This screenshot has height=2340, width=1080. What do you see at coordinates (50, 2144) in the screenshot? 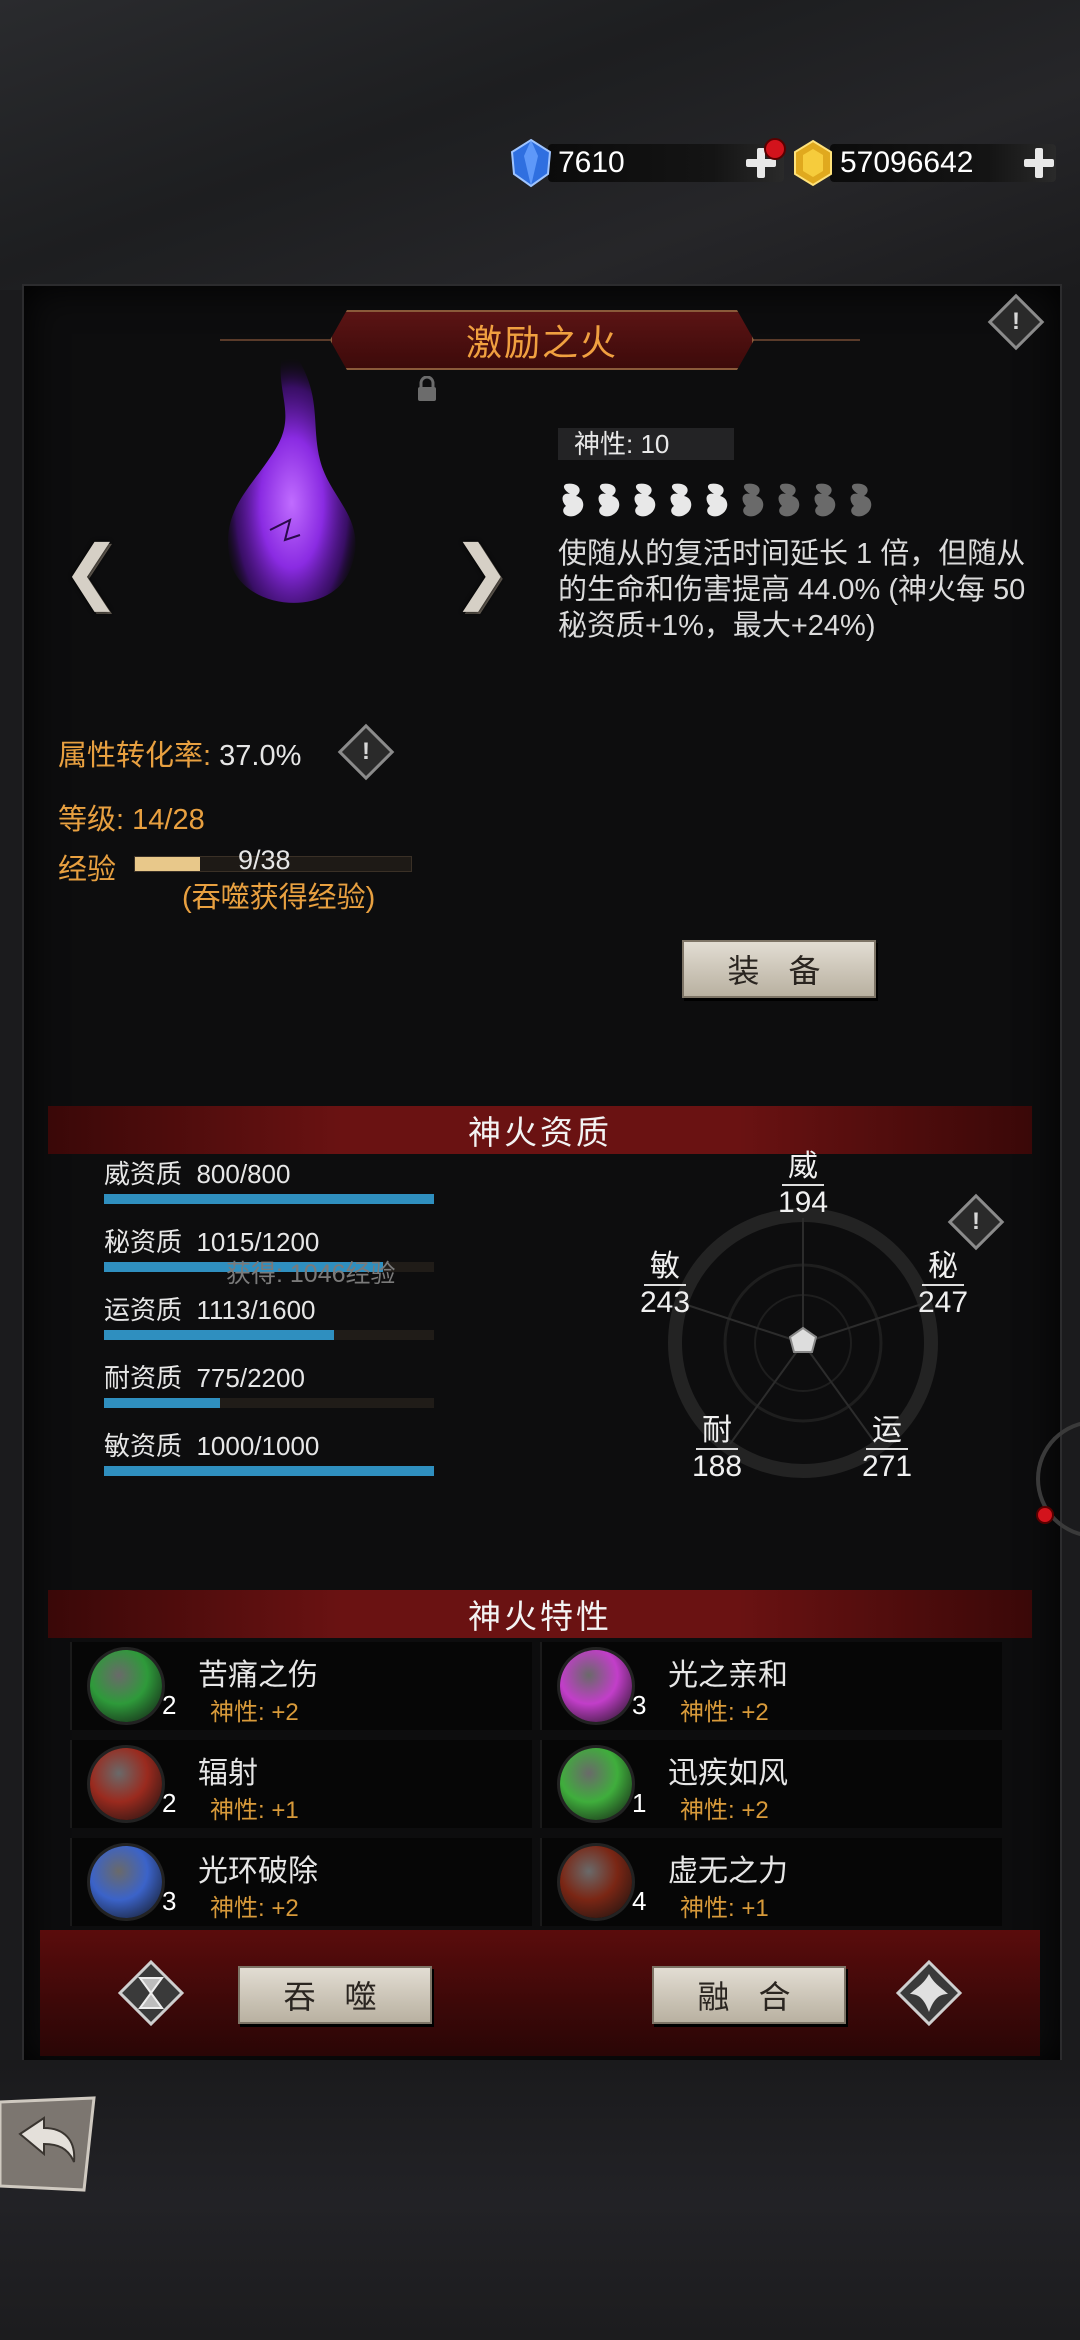
I see `back-button` at bounding box center [50, 2144].